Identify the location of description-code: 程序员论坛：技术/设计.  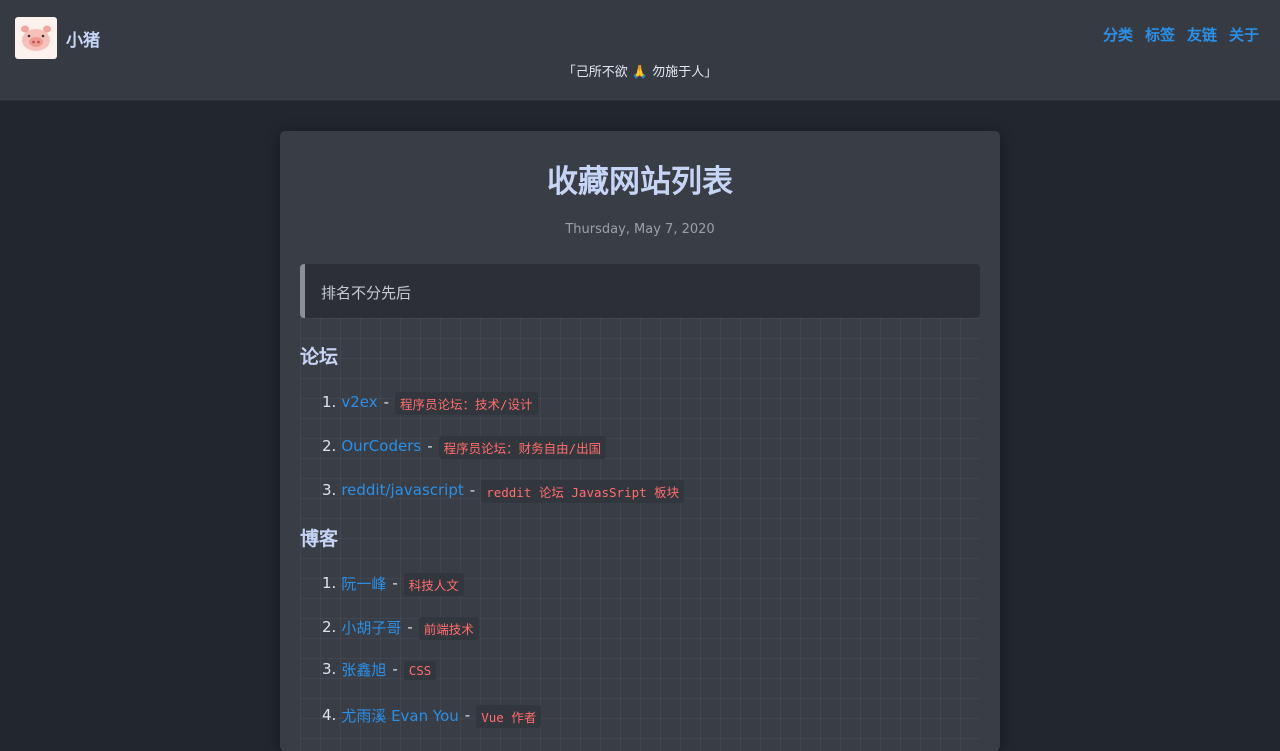
(466, 403).